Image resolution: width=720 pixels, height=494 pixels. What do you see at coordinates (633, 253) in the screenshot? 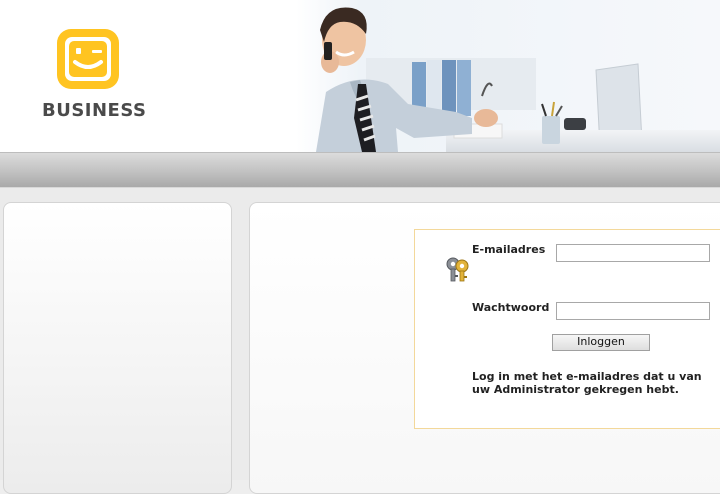
I see `email-field` at bounding box center [633, 253].